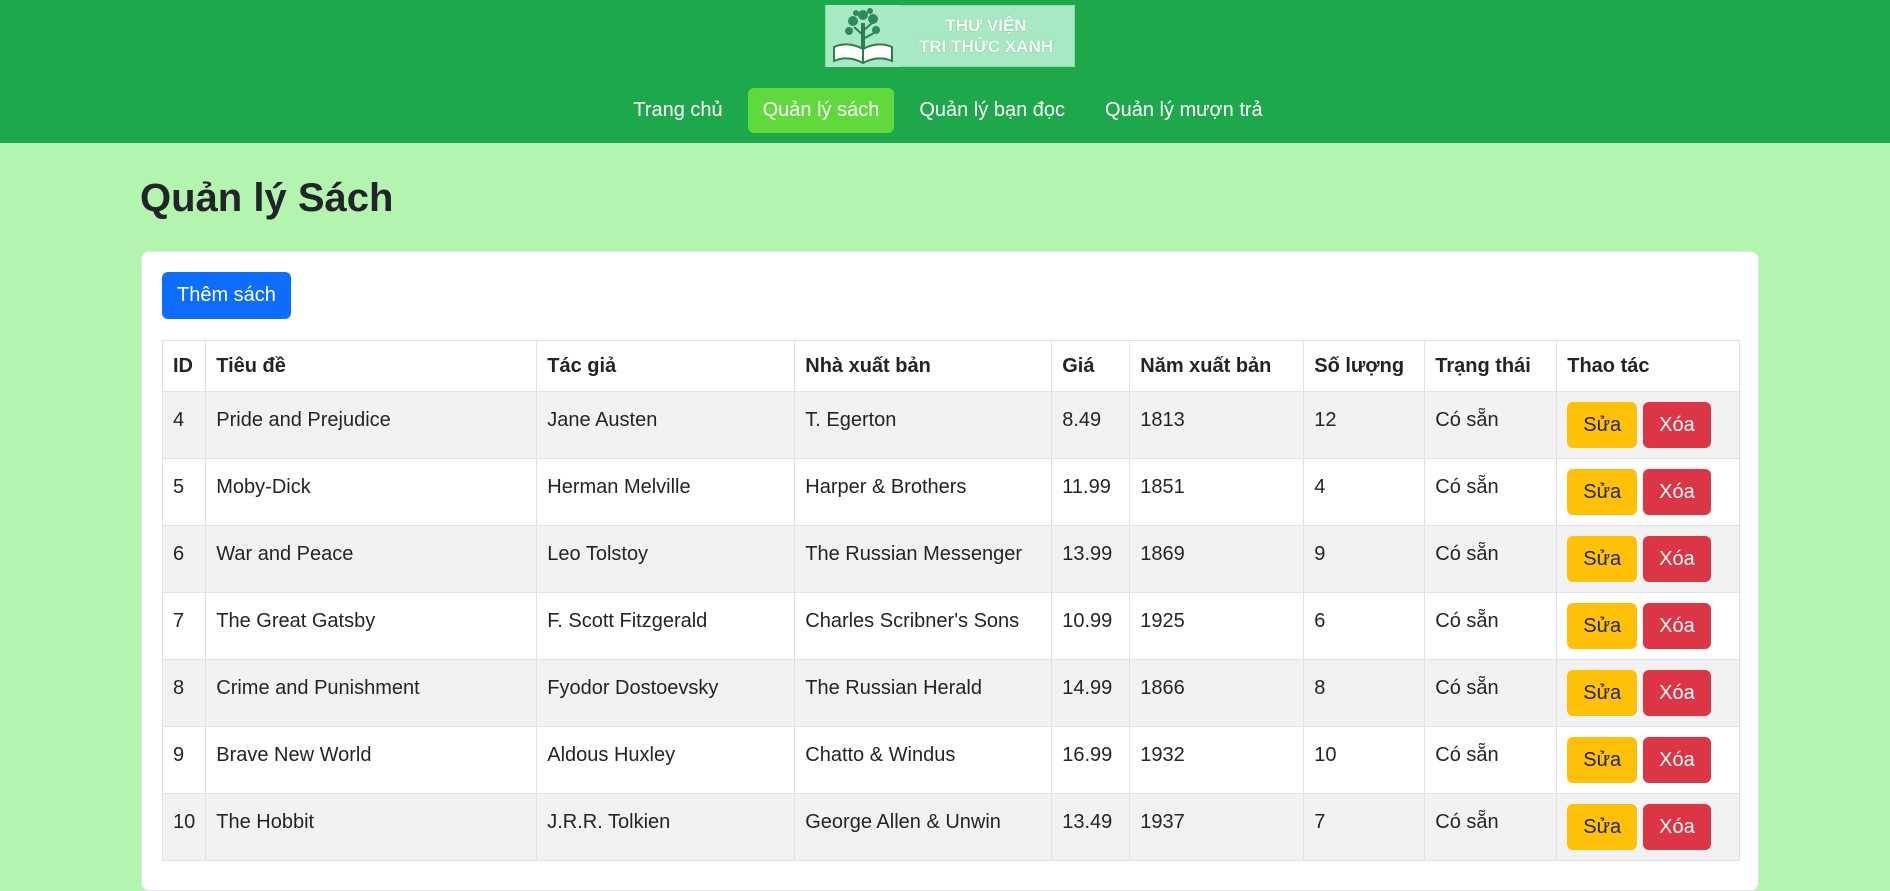  Describe the element at coordinates (923, 425) in the screenshot. I see `cell-publisher: T. Egerton` at that location.